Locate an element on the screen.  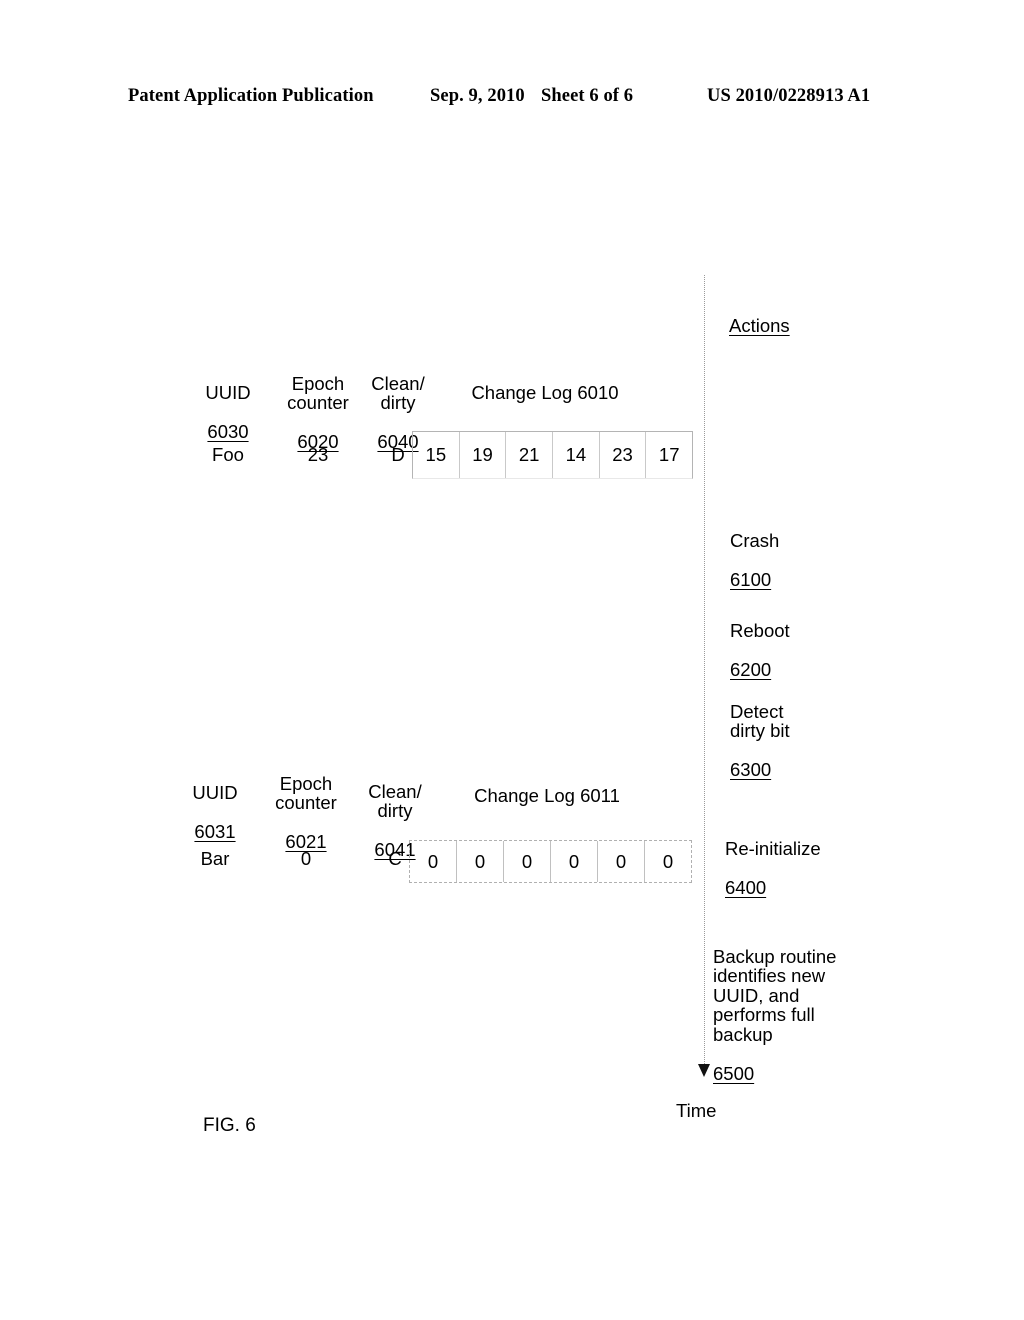
action-reinitialize: Re-initialize 6400 is located at coordinates (773, 858).